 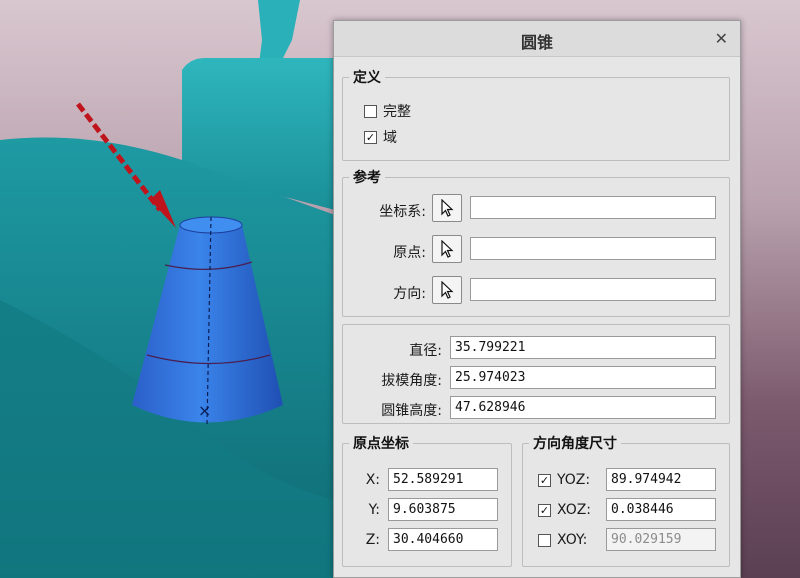 What do you see at coordinates (575, 444) in the screenshot?
I see `direction-angles-legend: 方向角度尺寸` at bounding box center [575, 444].